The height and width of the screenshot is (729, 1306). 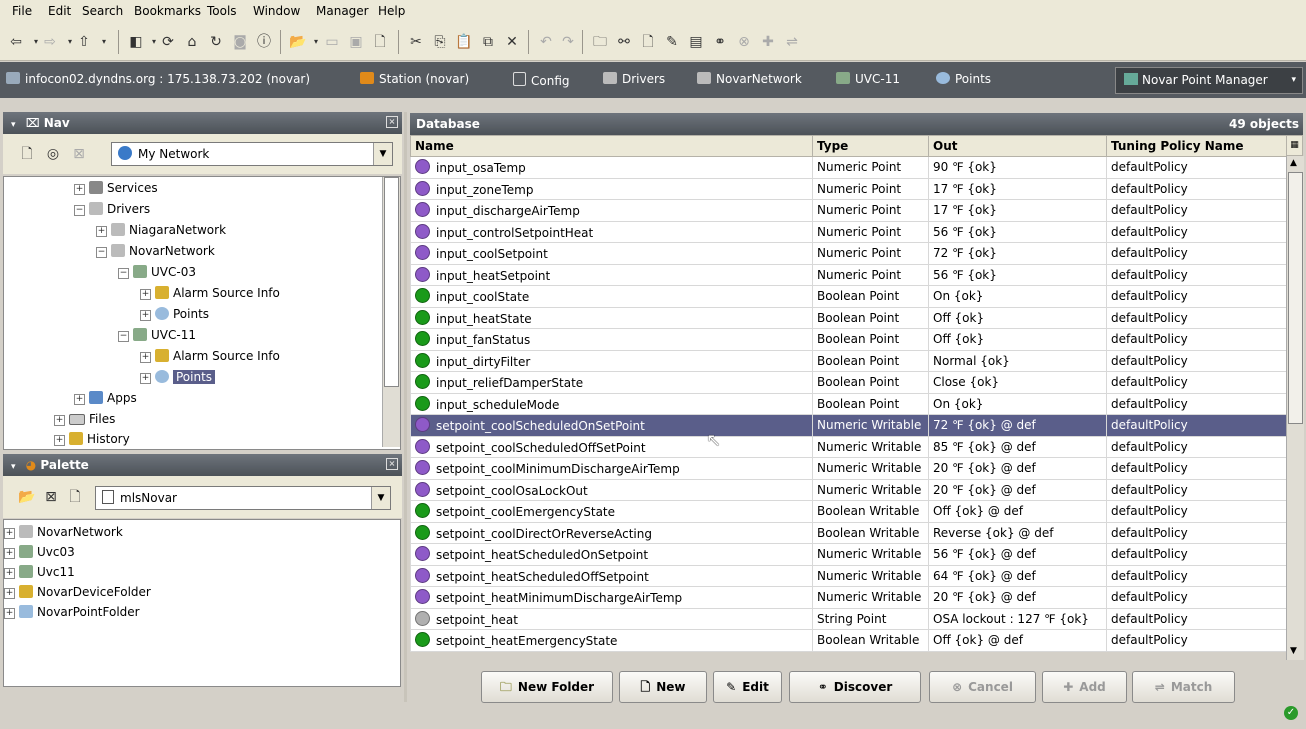 I want to click on cancel-tool-icon: ⊗, so click(x=744, y=42).